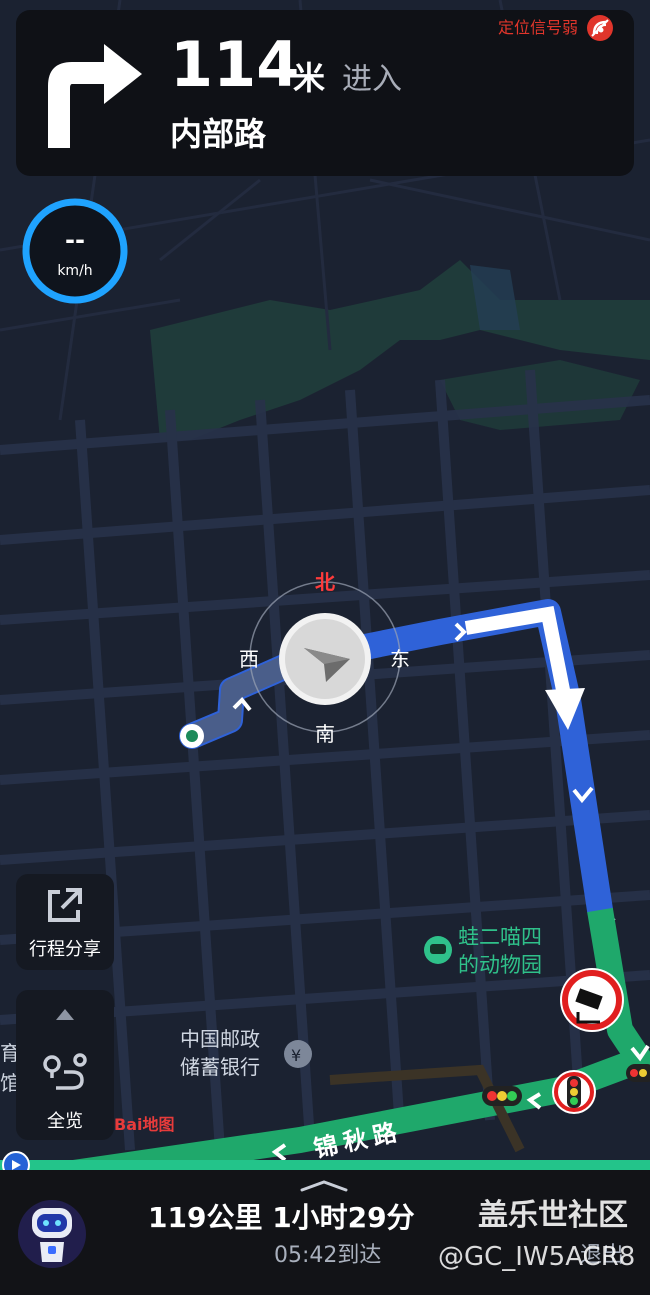 The width and height of the screenshot is (650, 1295). What do you see at coordinates (500, 965) in the screenshot?
I see `poi-zoo-line2: 的动物园` at bounding box center [500, 965].